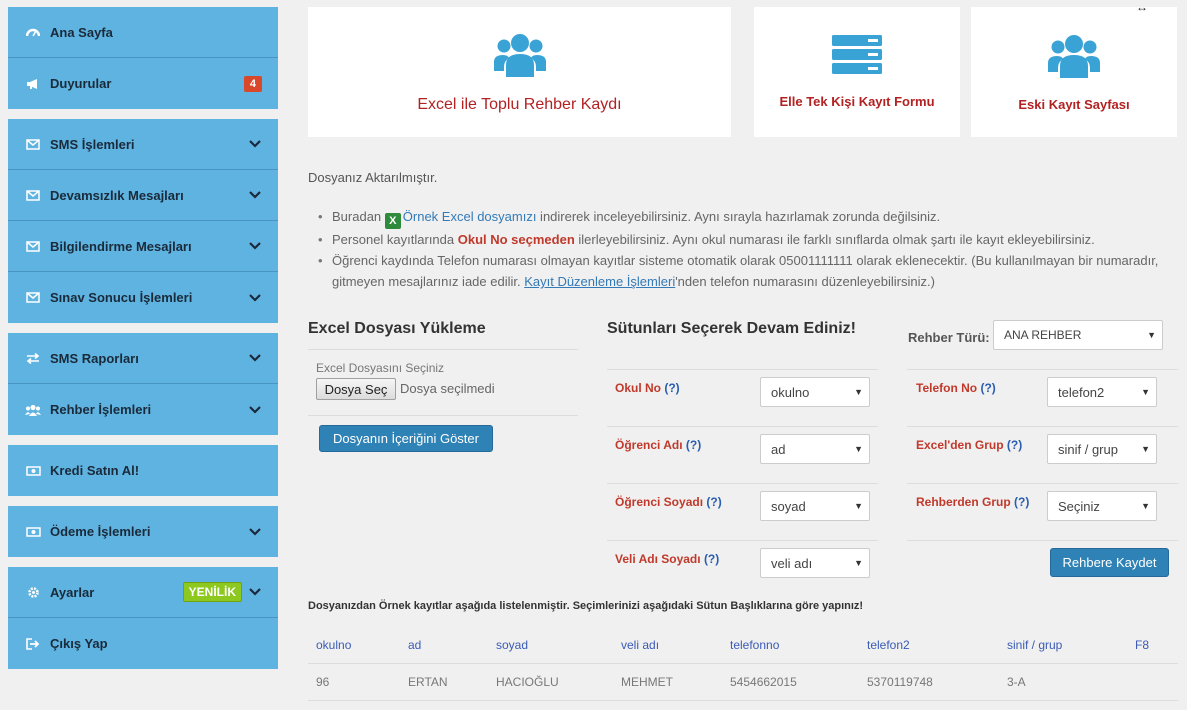 This screenshot has height=710, width=1187. I want to click on old-page-card: Eski Kayıt Sayfası, so click(1074, 72).